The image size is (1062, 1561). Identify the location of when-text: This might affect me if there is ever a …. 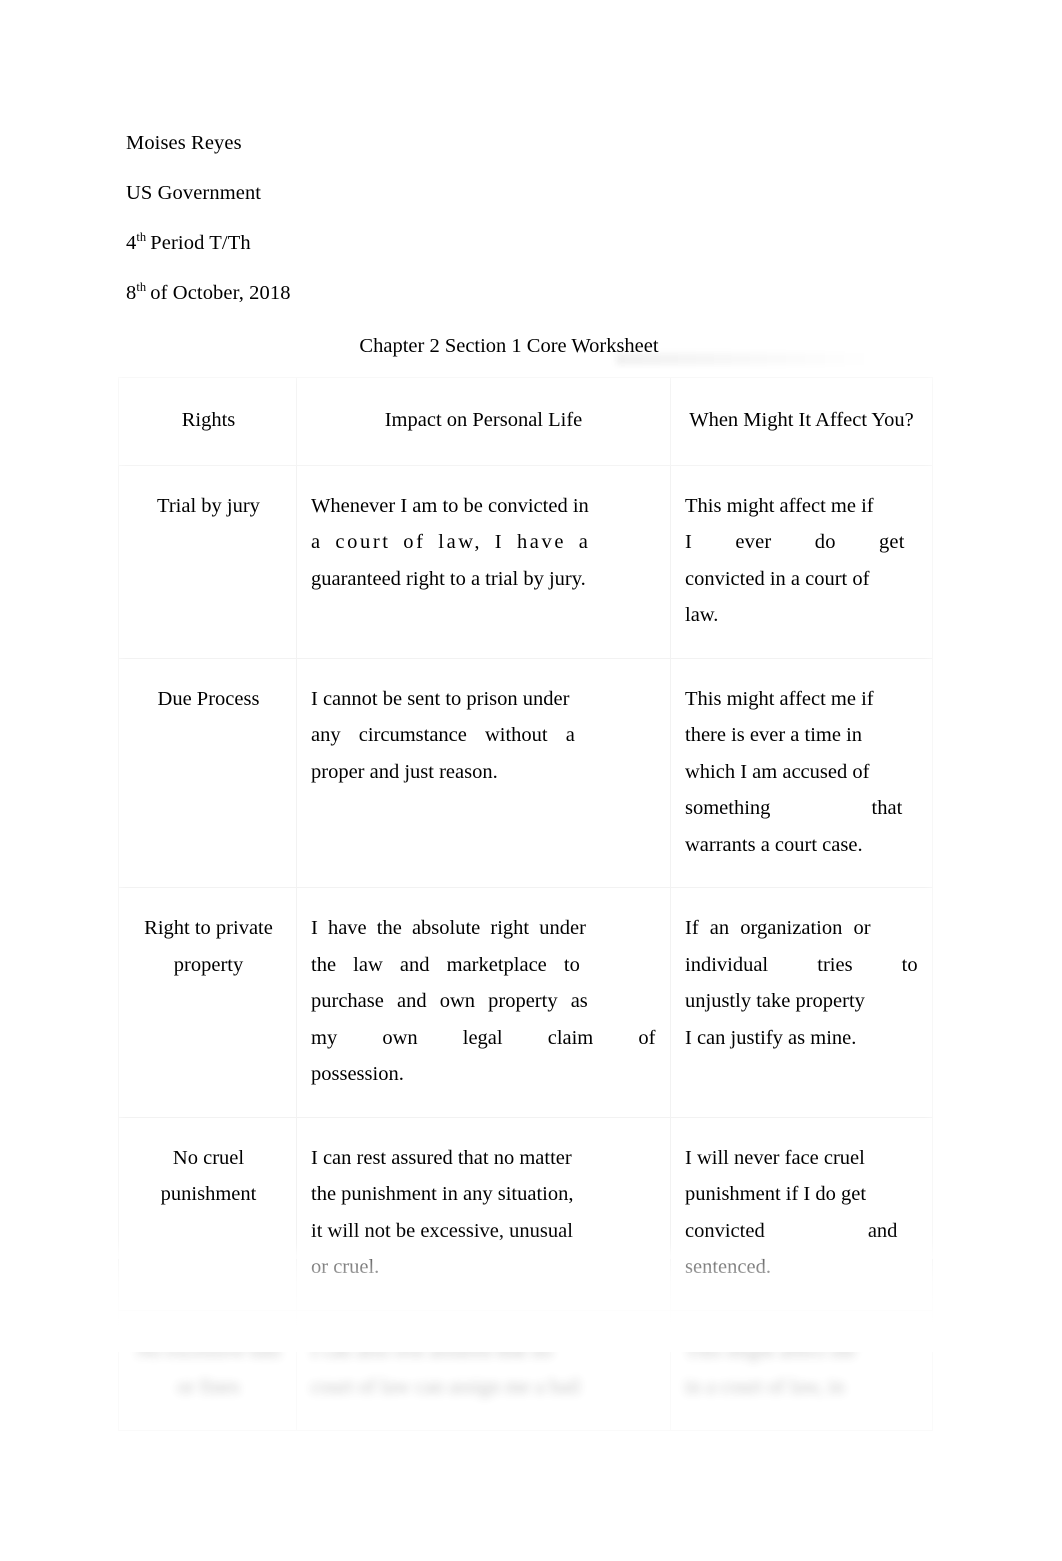
(801, 773).